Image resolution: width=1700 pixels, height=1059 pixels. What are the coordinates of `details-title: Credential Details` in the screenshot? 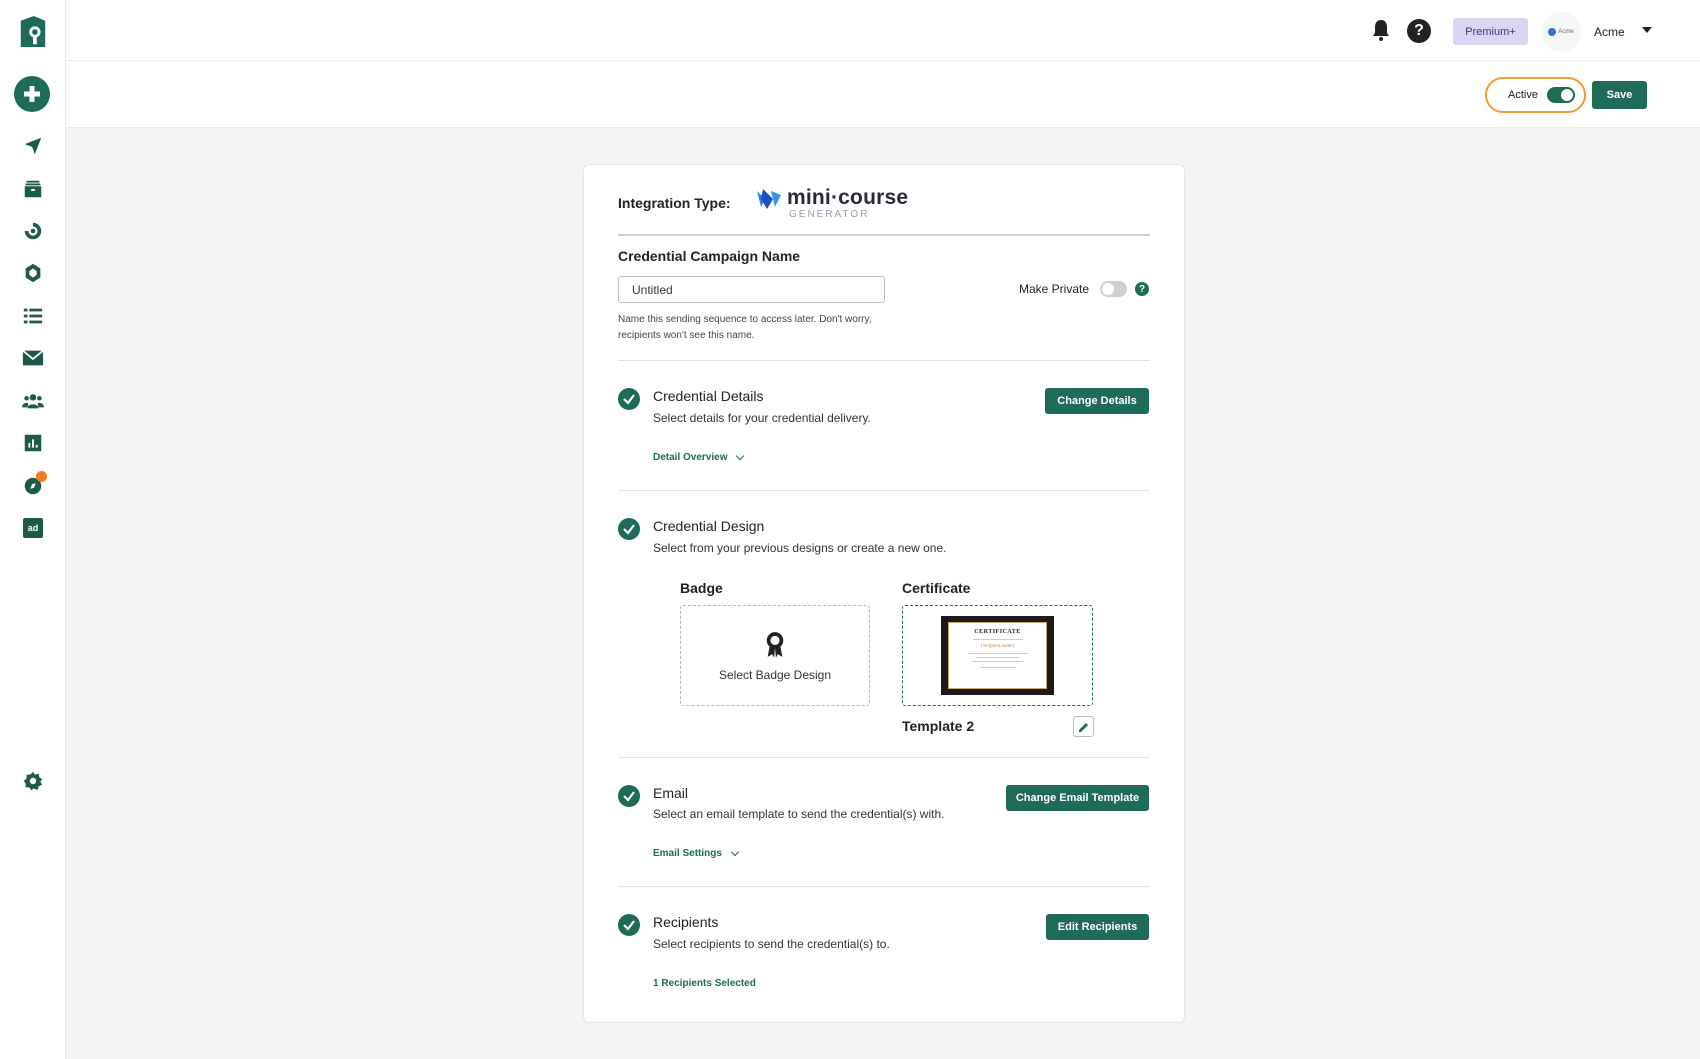 It's located at (708, 396).